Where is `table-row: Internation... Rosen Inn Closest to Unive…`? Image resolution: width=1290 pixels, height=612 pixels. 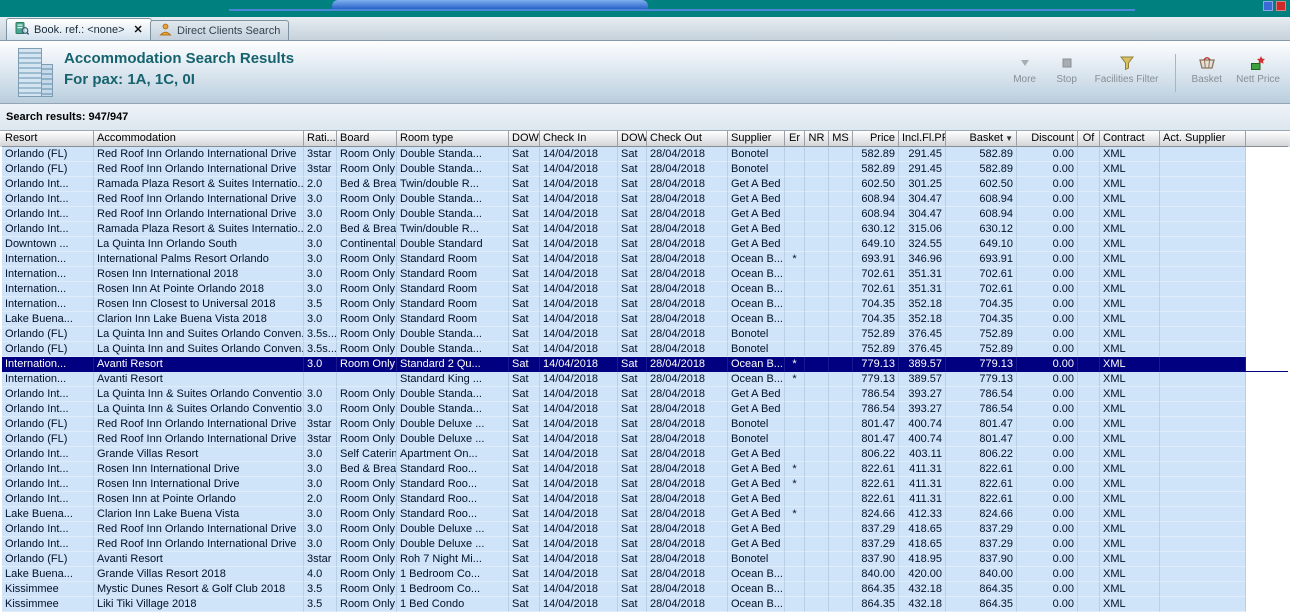
table-row: Internation... Rosen Inn Closest to Unive… is located at coordinates (645, 304).